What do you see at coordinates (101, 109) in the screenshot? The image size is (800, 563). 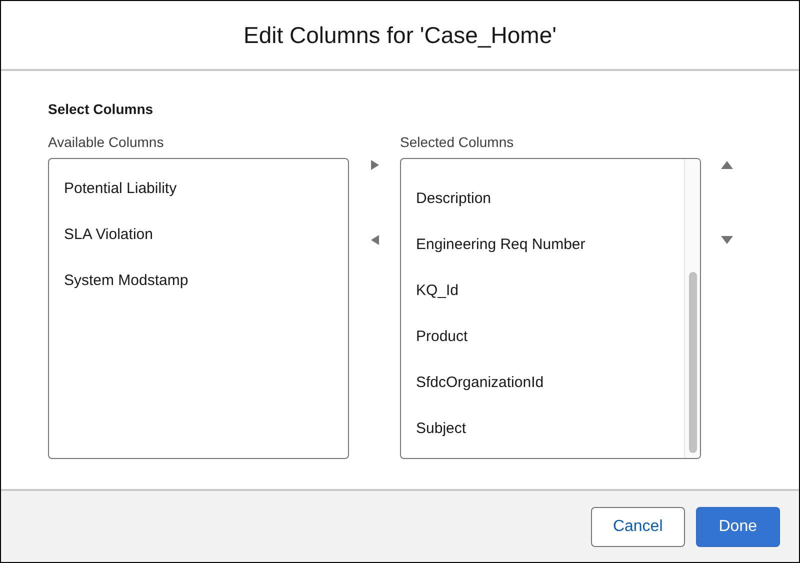 I see `section-title: Select Columns` at bounding box center [101, 109].